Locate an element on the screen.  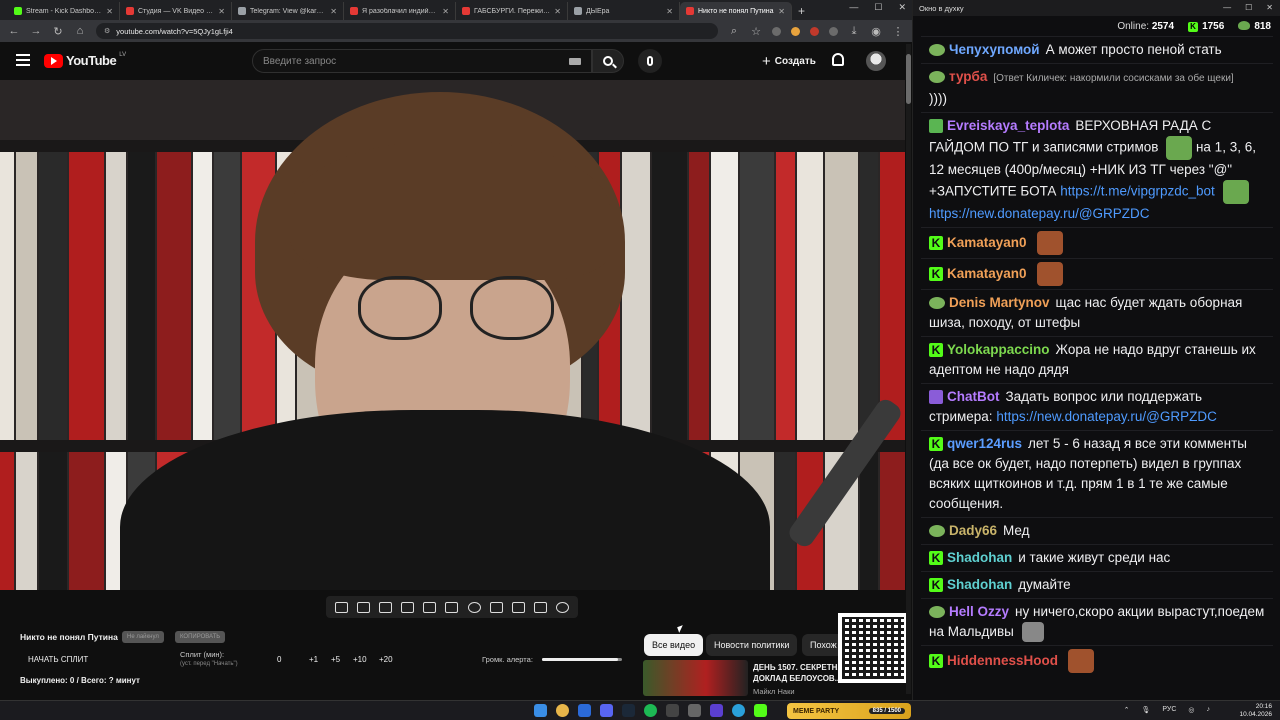
browser-tab: Я разоблачил индийское ... ✕ is located at coordinates (400, 11).